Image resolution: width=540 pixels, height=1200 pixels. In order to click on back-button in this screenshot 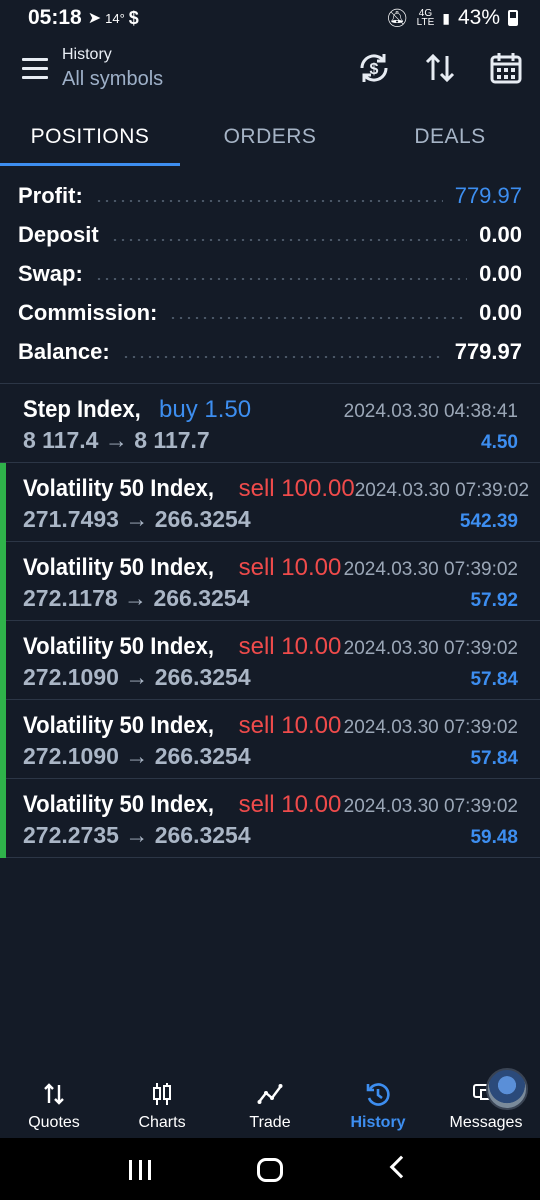, I will do `click(401, 1167)`.